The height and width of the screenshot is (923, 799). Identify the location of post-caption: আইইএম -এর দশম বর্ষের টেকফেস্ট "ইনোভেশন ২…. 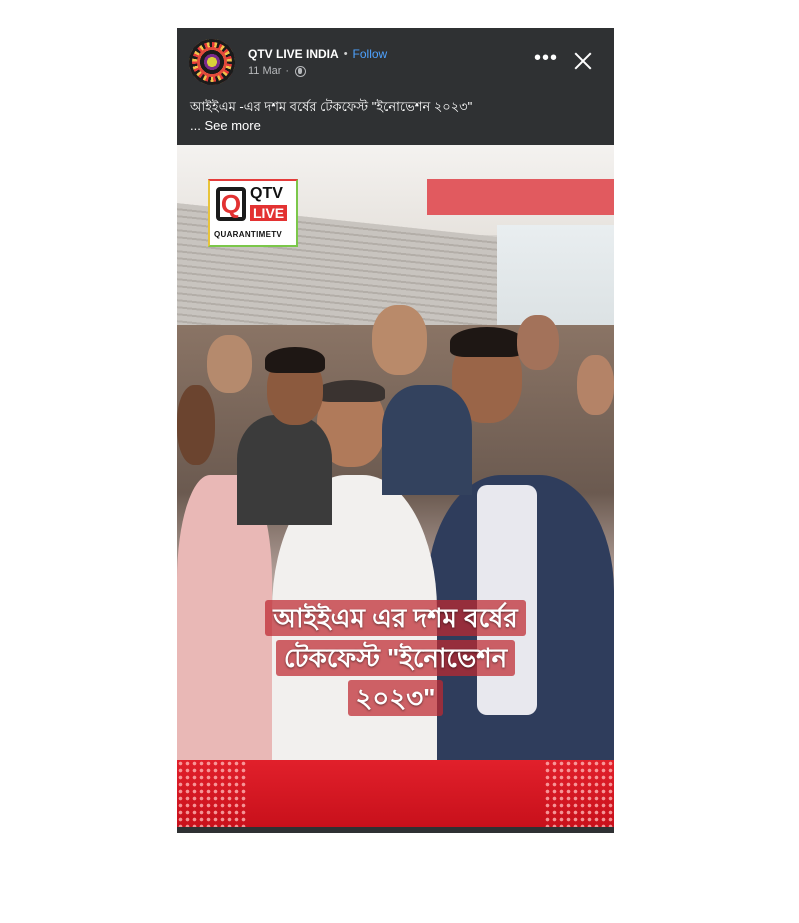
(331, 106).